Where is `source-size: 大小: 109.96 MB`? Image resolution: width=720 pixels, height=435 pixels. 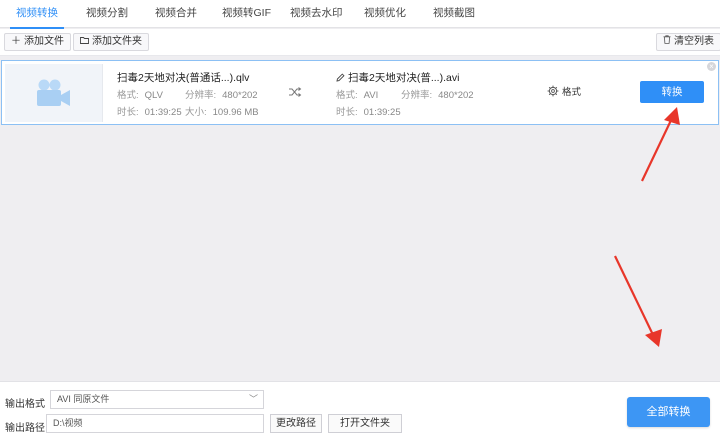 source-size: 大小: 109.96 MB is located at coordinates (222, 112).